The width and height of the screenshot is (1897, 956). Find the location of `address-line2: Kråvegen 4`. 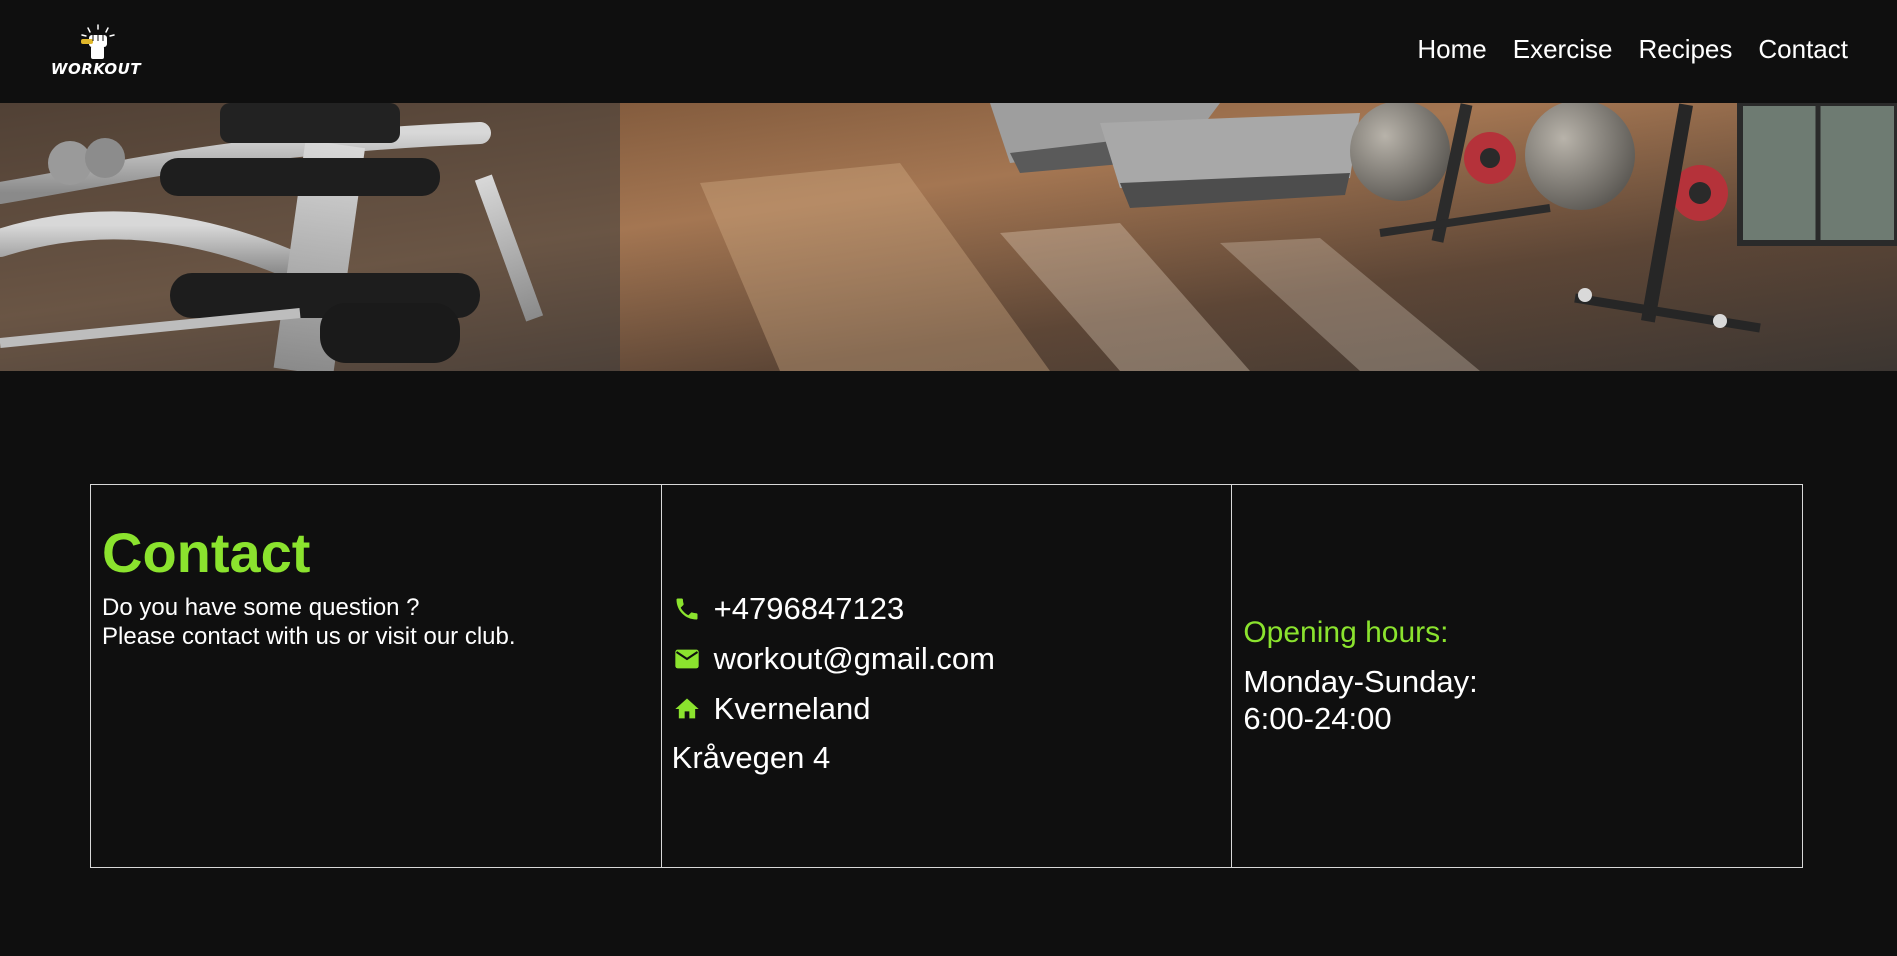

address-line2: Kråvegen 4 is located at coordinates (751, 757).